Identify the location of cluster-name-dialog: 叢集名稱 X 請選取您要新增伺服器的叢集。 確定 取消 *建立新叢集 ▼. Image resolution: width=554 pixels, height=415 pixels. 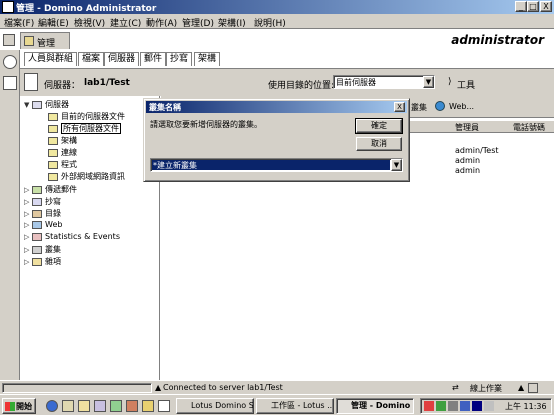
(276, 140).